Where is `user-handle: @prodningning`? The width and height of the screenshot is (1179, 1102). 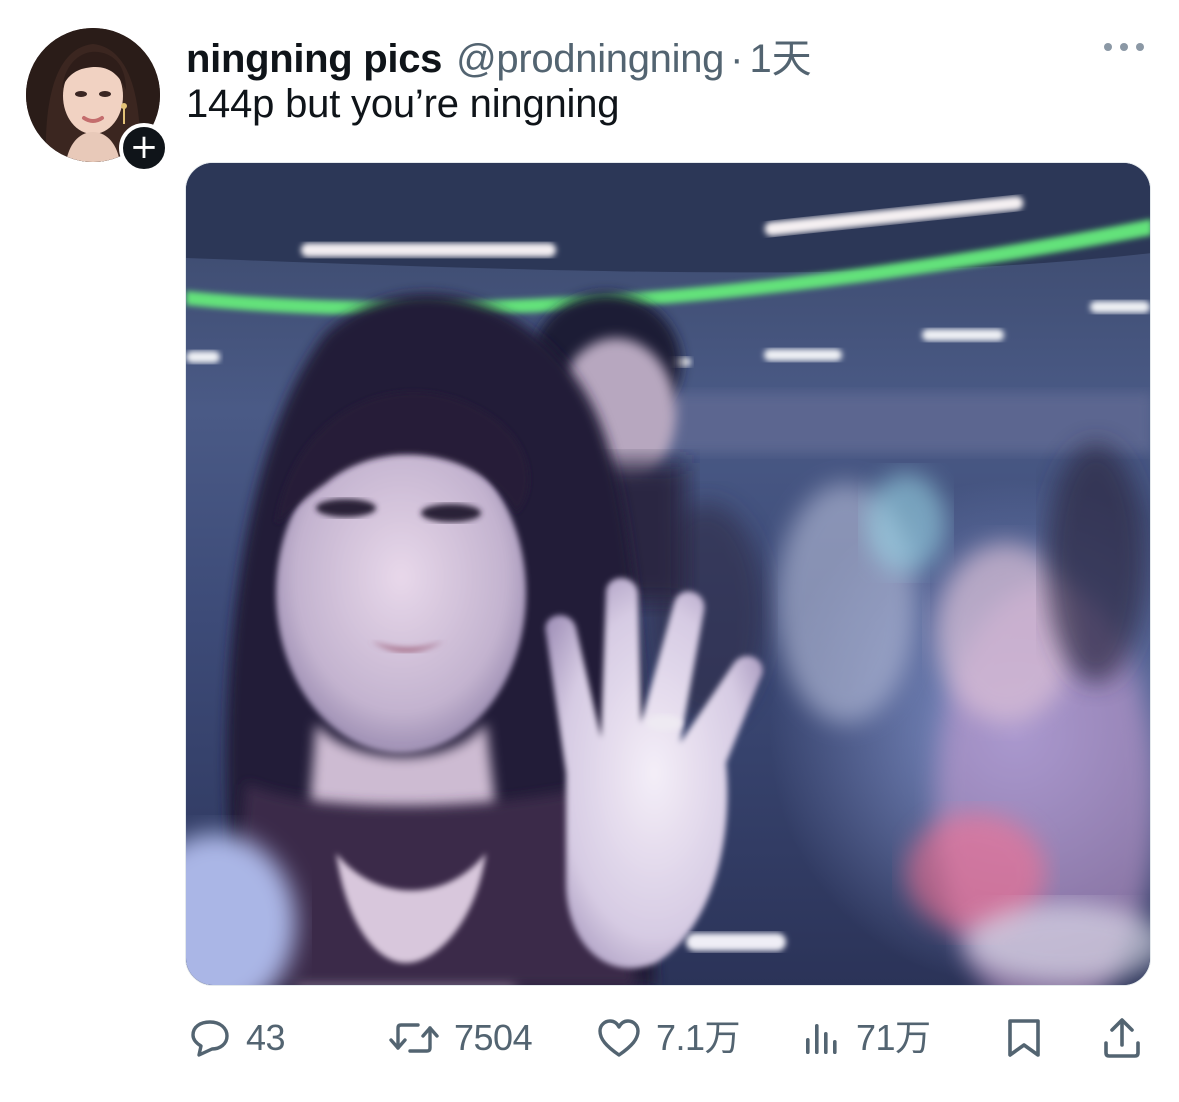
user-handle: @prodningning is located at coordinates (590, 59).